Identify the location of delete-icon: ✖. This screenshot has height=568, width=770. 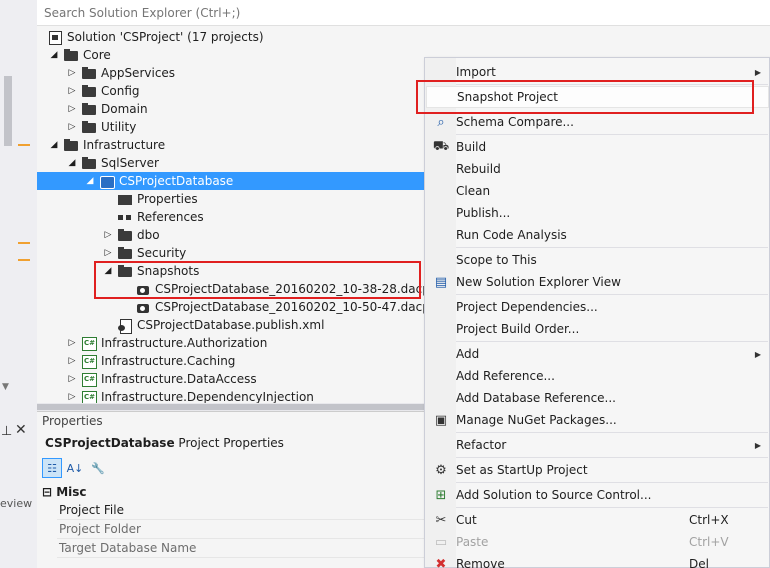
(441, 562).